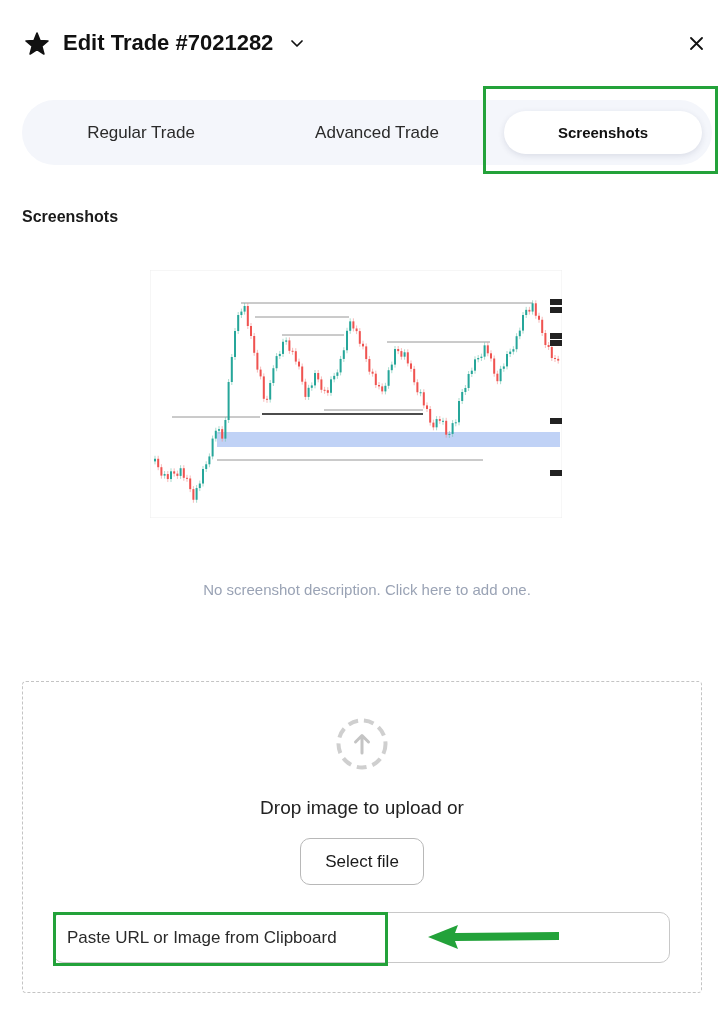  What do you see at coordinates (141, 132) in the screenshot?
I see `tab: Regular Trade` at bounding box center [141, 132].